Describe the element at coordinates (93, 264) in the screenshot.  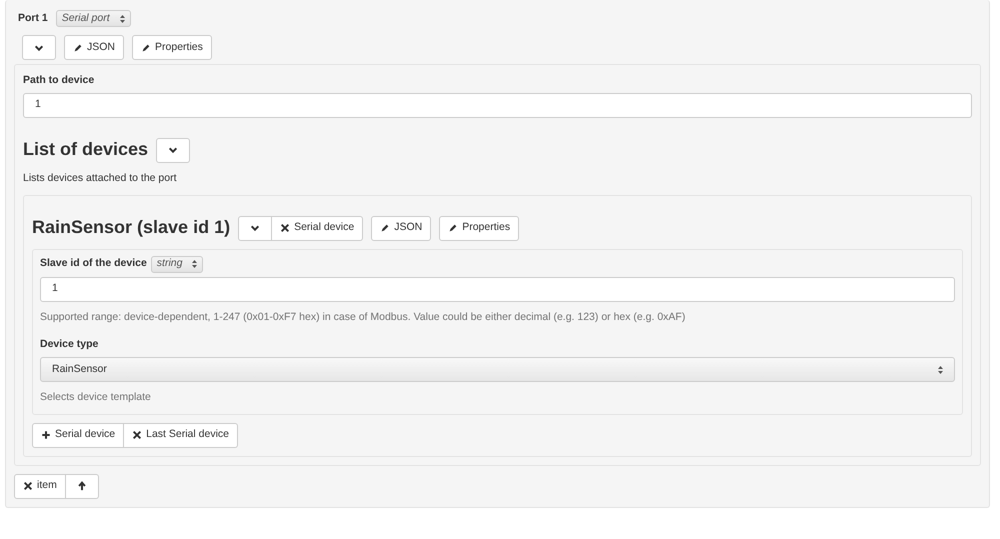
I see `field-label: Slave id of the device` at that location.